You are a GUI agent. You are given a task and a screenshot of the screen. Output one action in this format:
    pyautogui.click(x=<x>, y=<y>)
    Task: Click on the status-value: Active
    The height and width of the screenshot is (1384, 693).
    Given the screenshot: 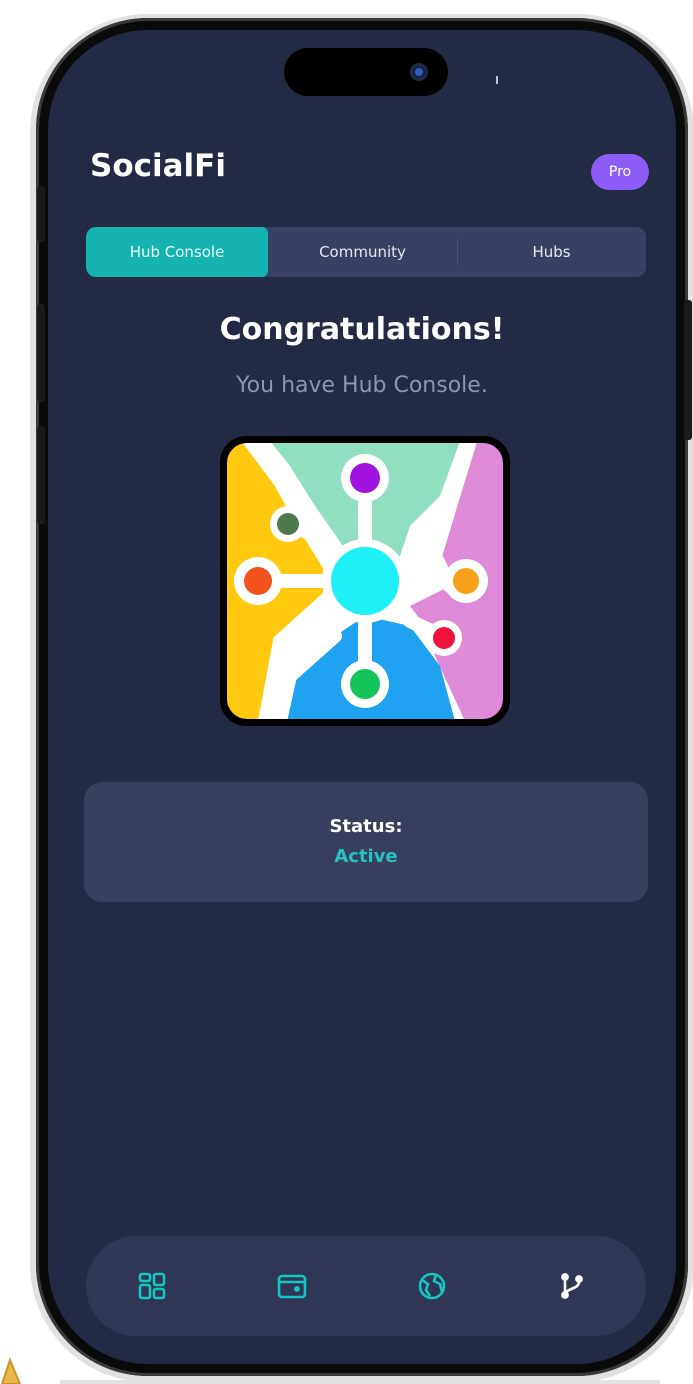 What is the action you would take?
    pyautogui.click(x=366, y=856)
    